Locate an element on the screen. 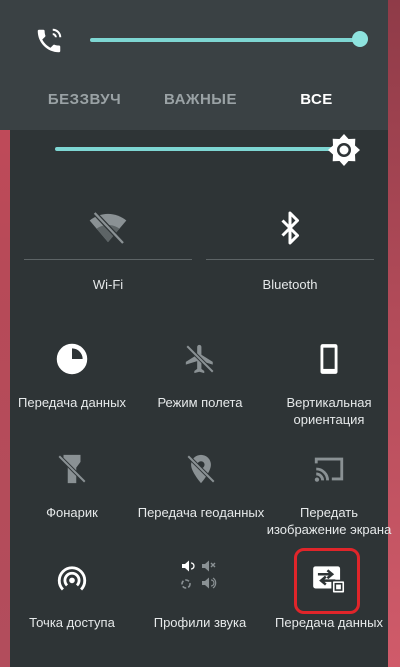 This screenshot has height=667, width=400. tile-rotation-label-2: ориентация is located at coordinates (329, 419).